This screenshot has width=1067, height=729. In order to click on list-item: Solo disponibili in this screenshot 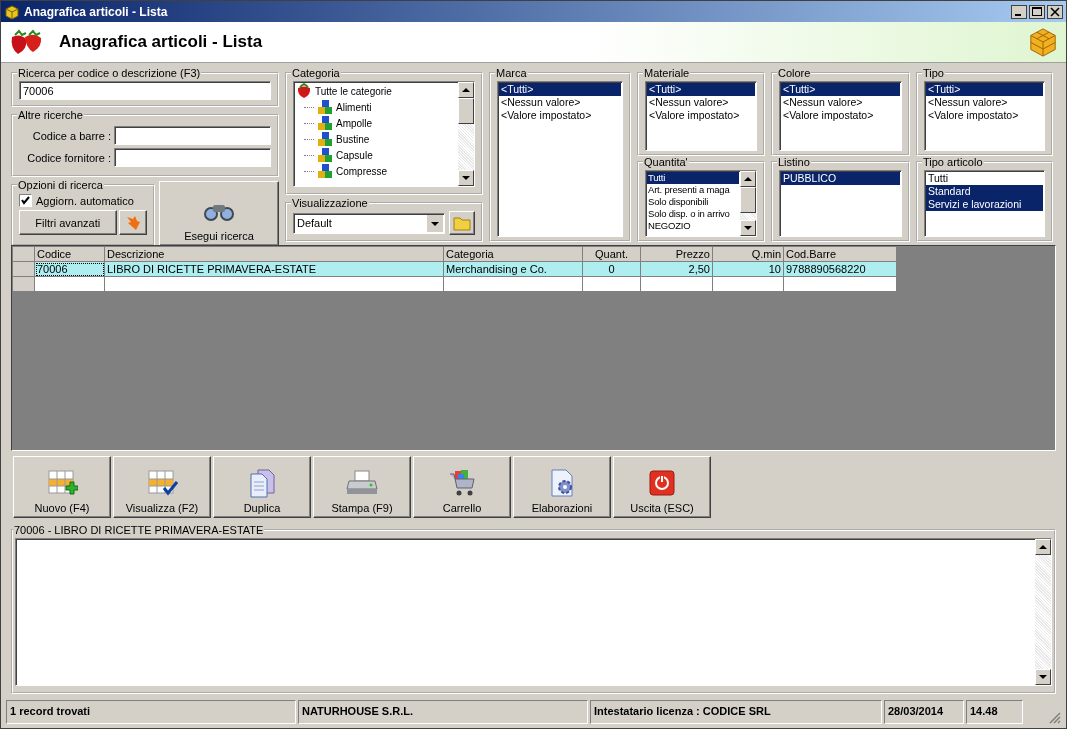, I will do `click(693, 202)`.